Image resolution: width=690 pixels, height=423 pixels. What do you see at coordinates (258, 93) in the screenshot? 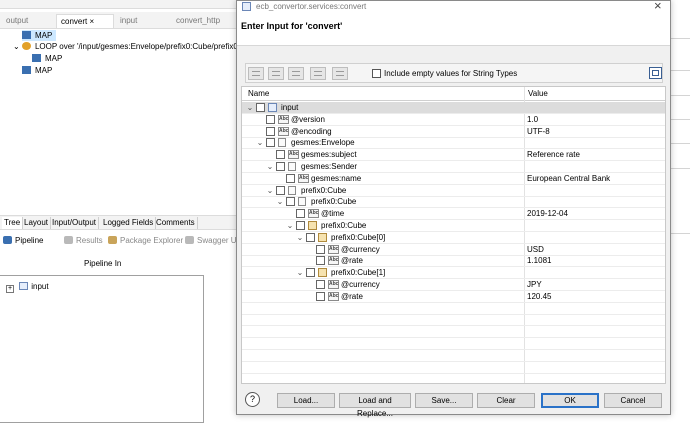
I see `column-name: Name` at bounding box center [258, 93].